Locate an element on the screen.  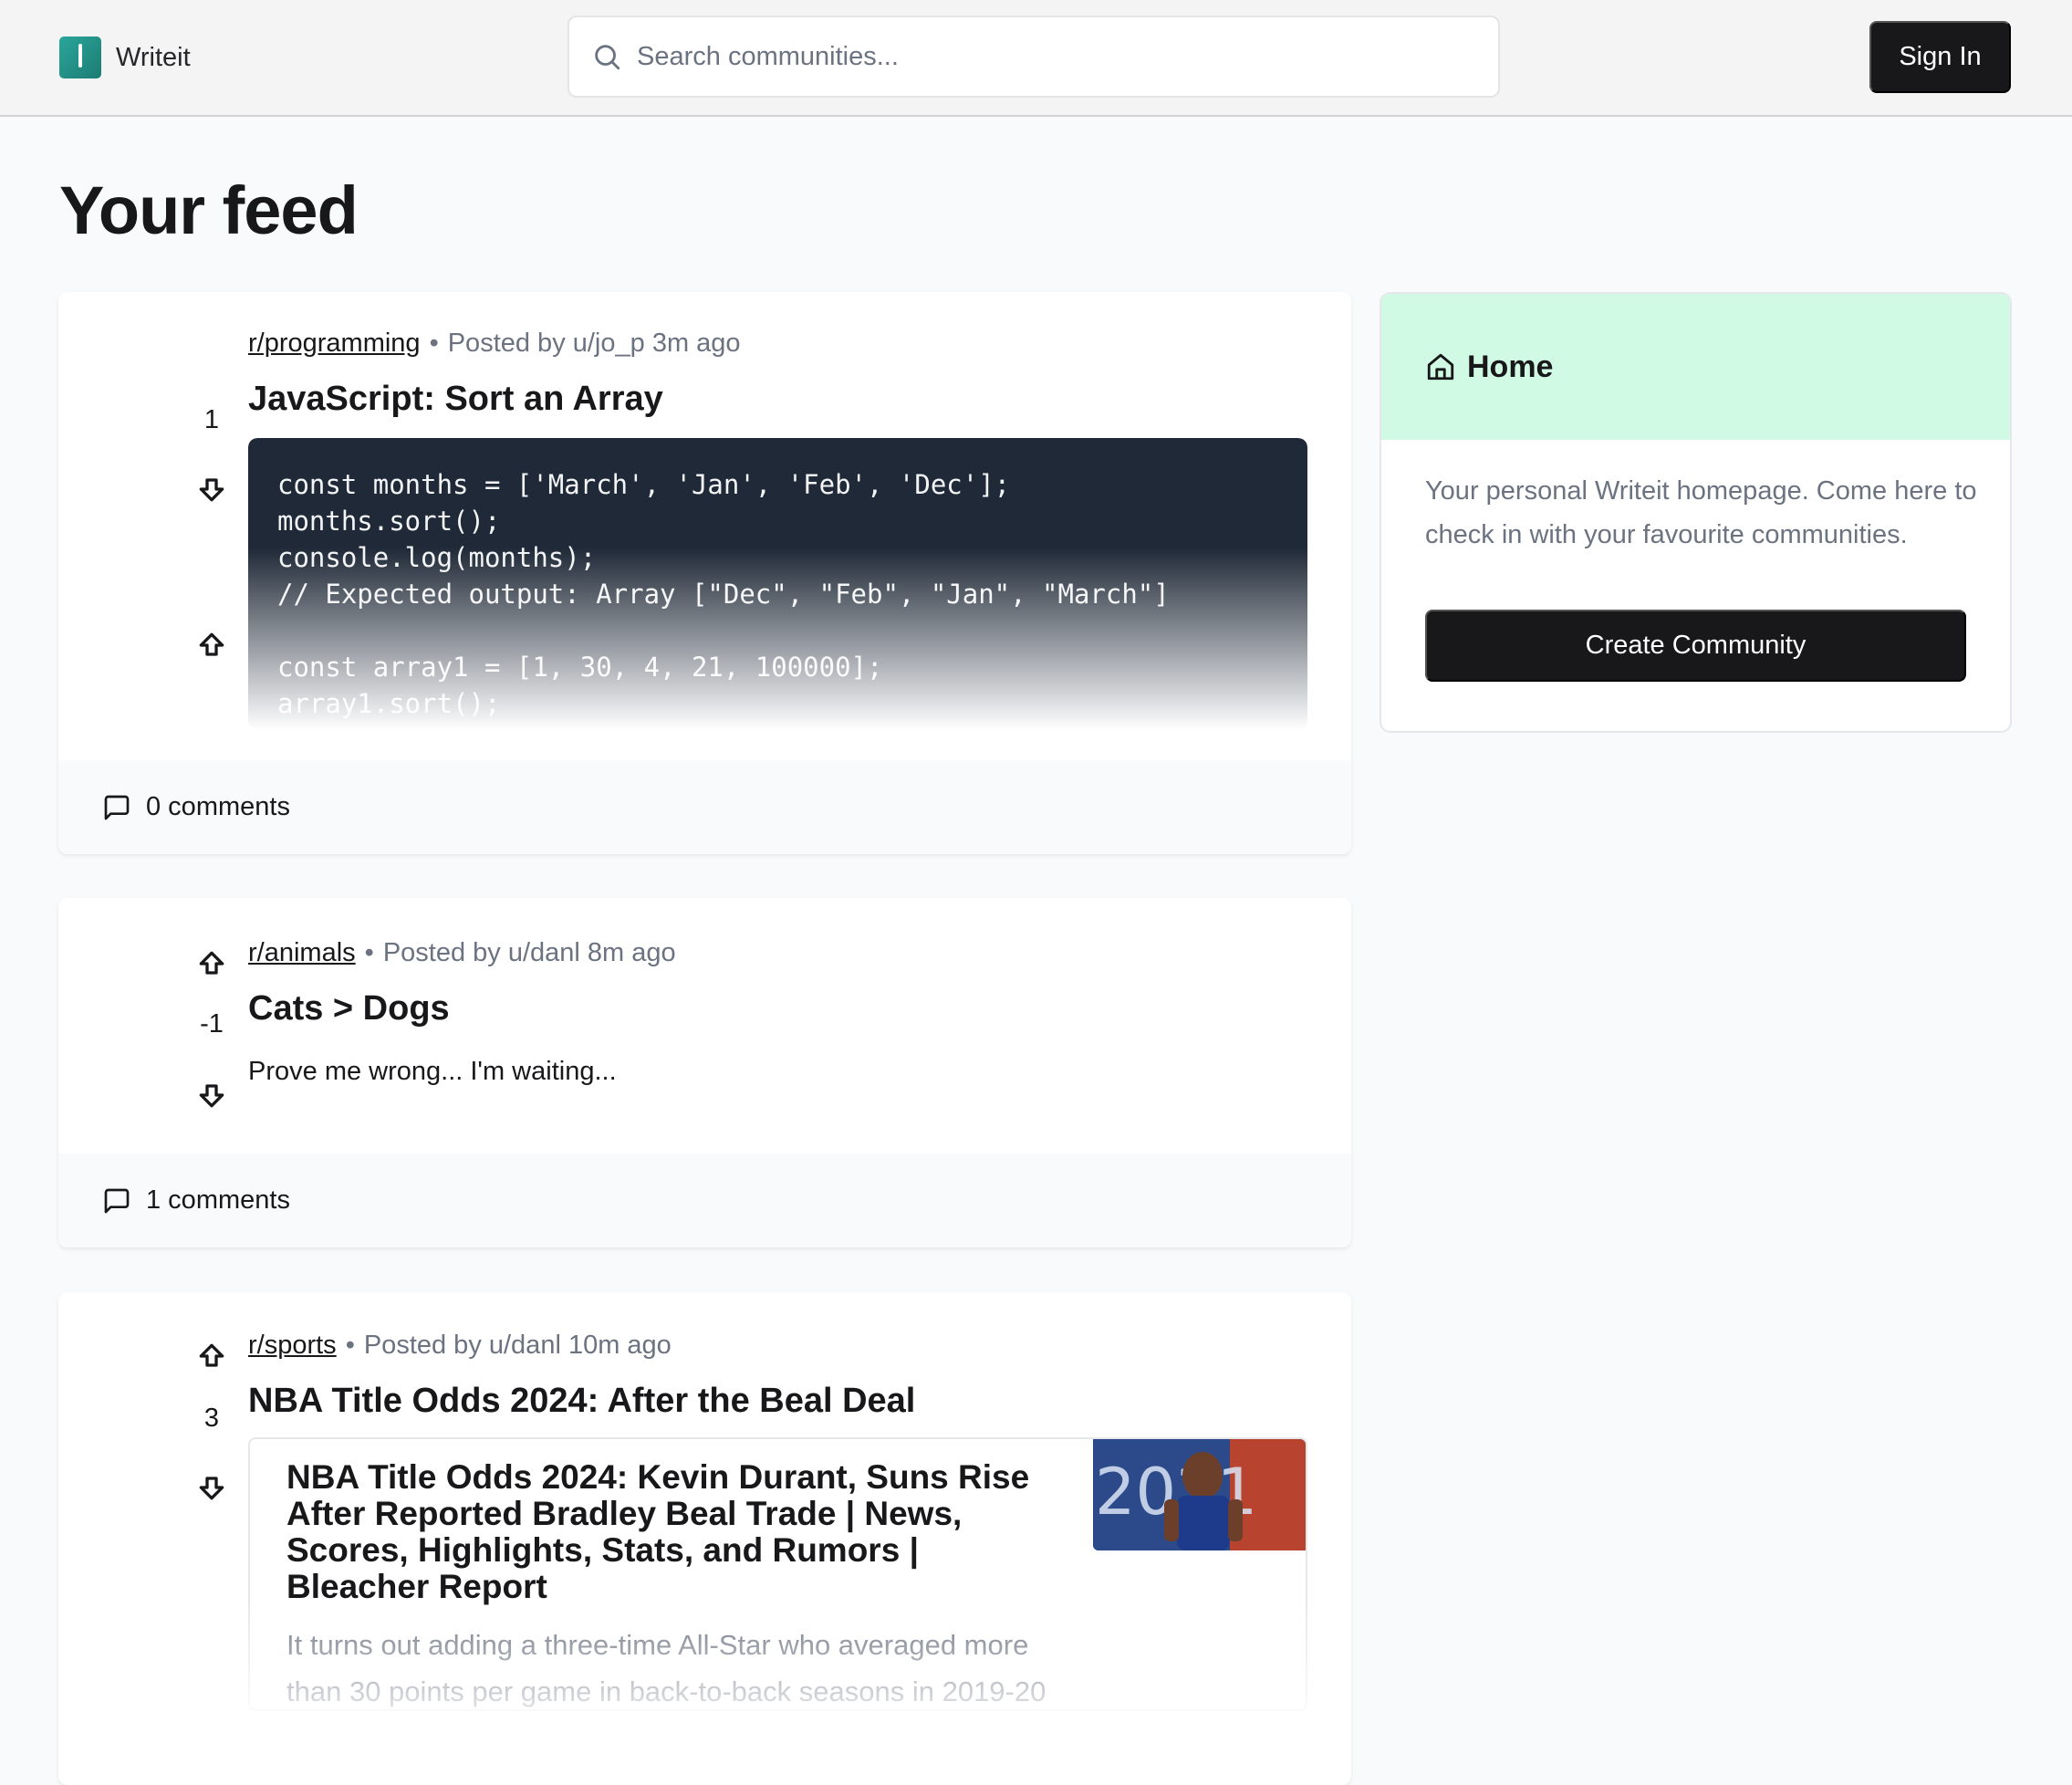
page-title: Your feed is located at coordinates (209, 210).